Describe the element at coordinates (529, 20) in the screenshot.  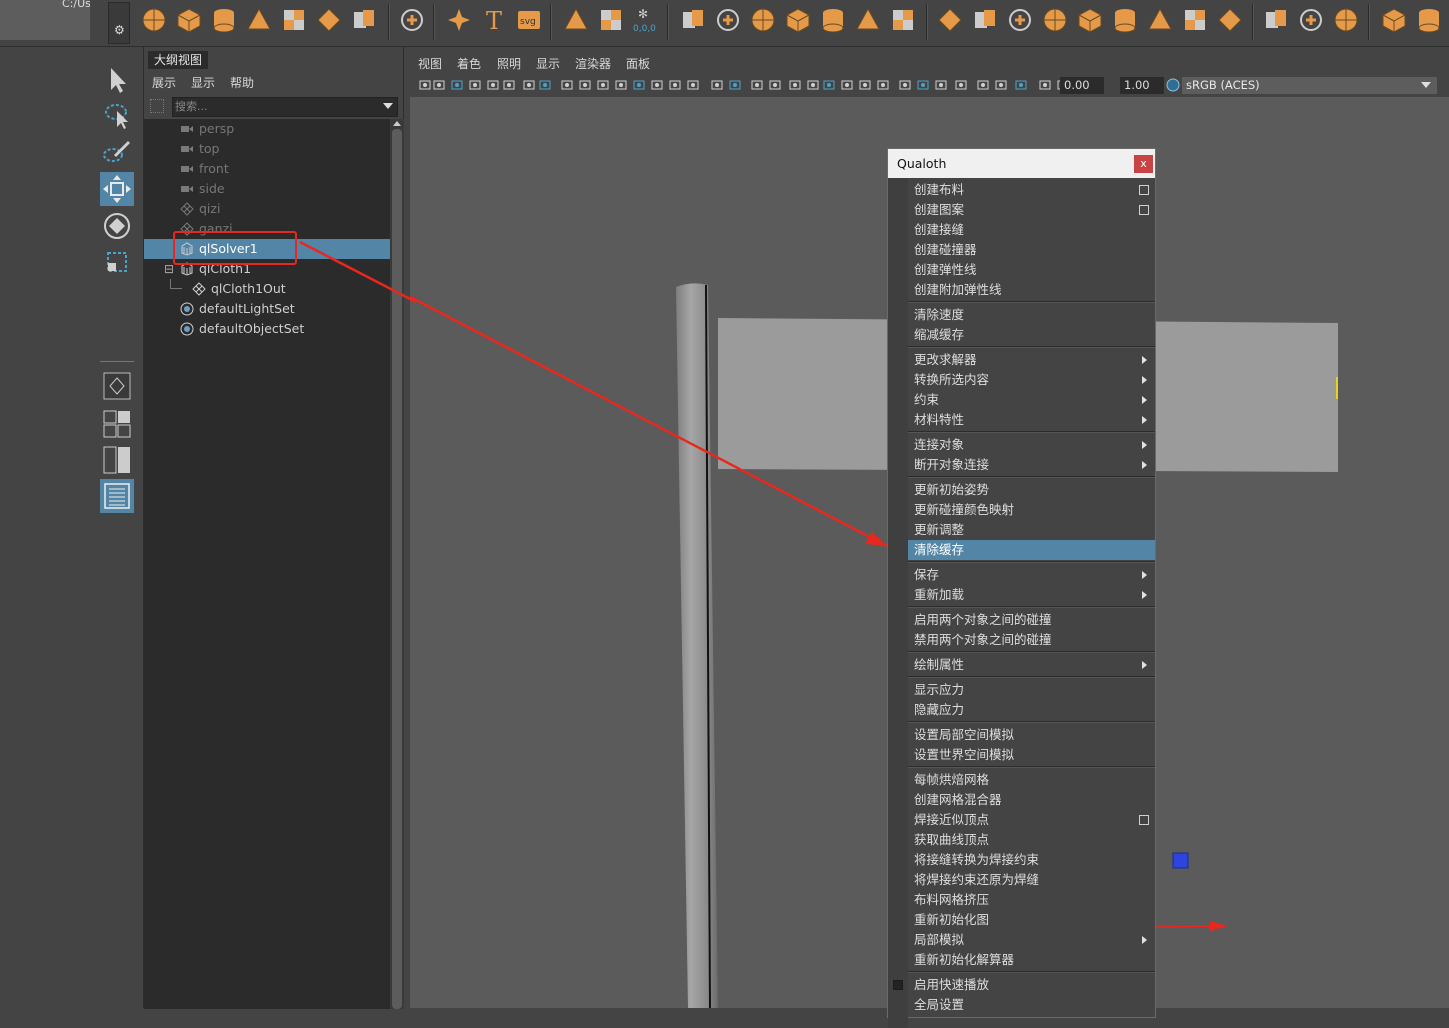
I see `svg-icon: svg` at that location.